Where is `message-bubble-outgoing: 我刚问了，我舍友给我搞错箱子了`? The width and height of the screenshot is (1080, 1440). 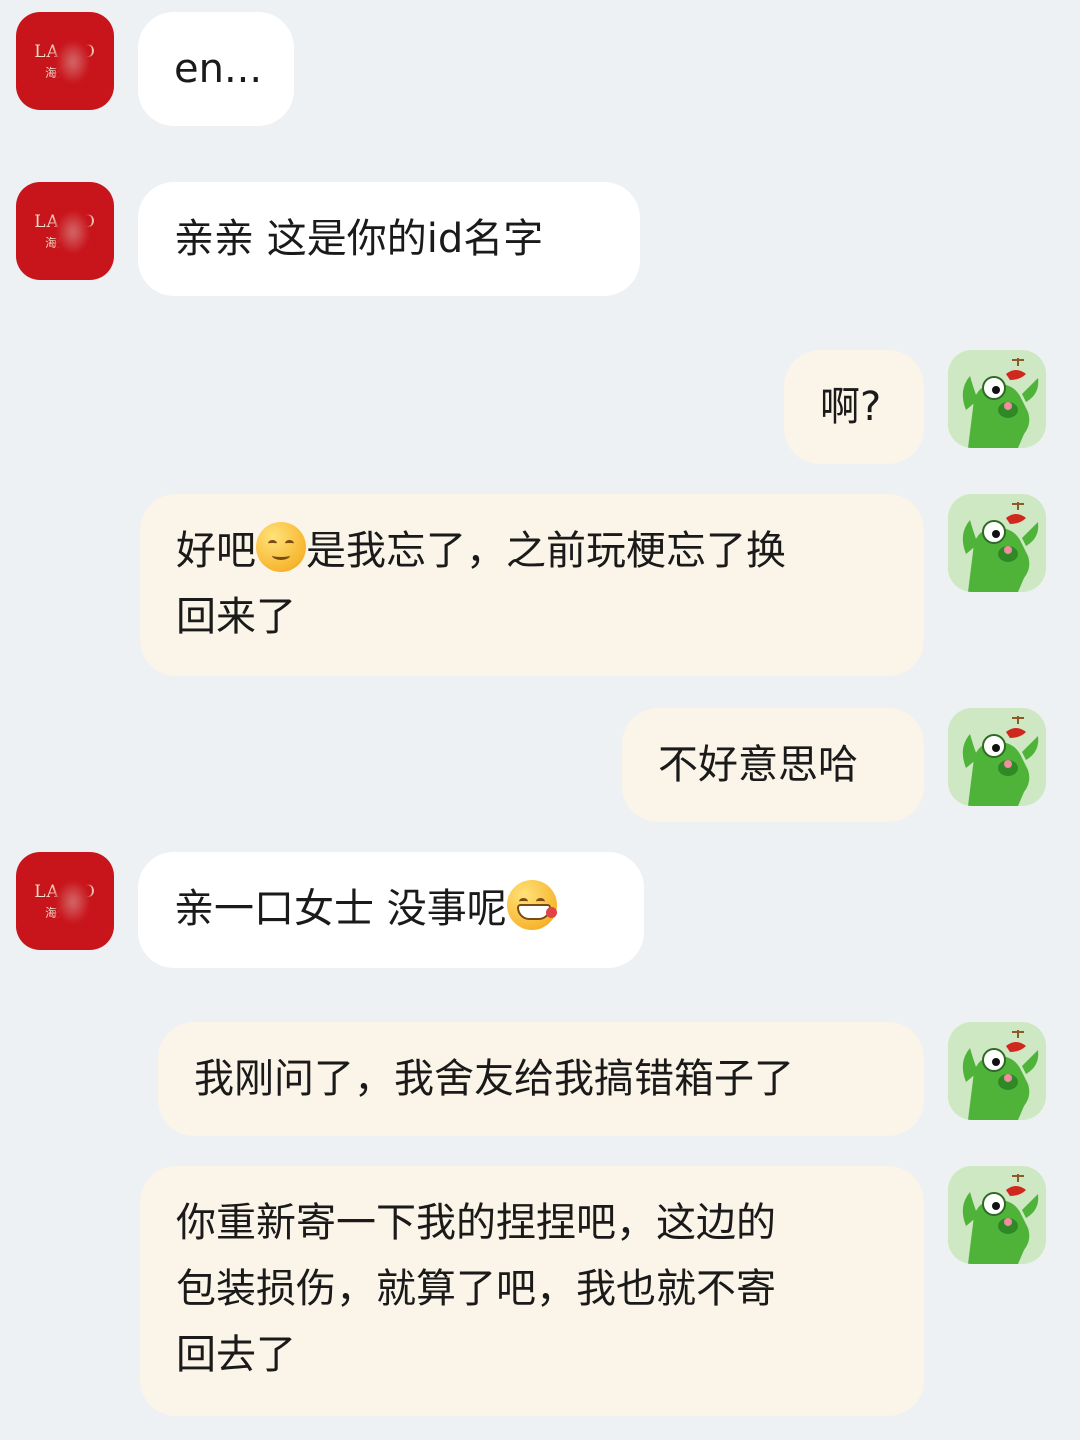 message-bubble-outgoing: 我刚问了，我舍友给我搞错箱子了 is located at coordinates (541, 1079).